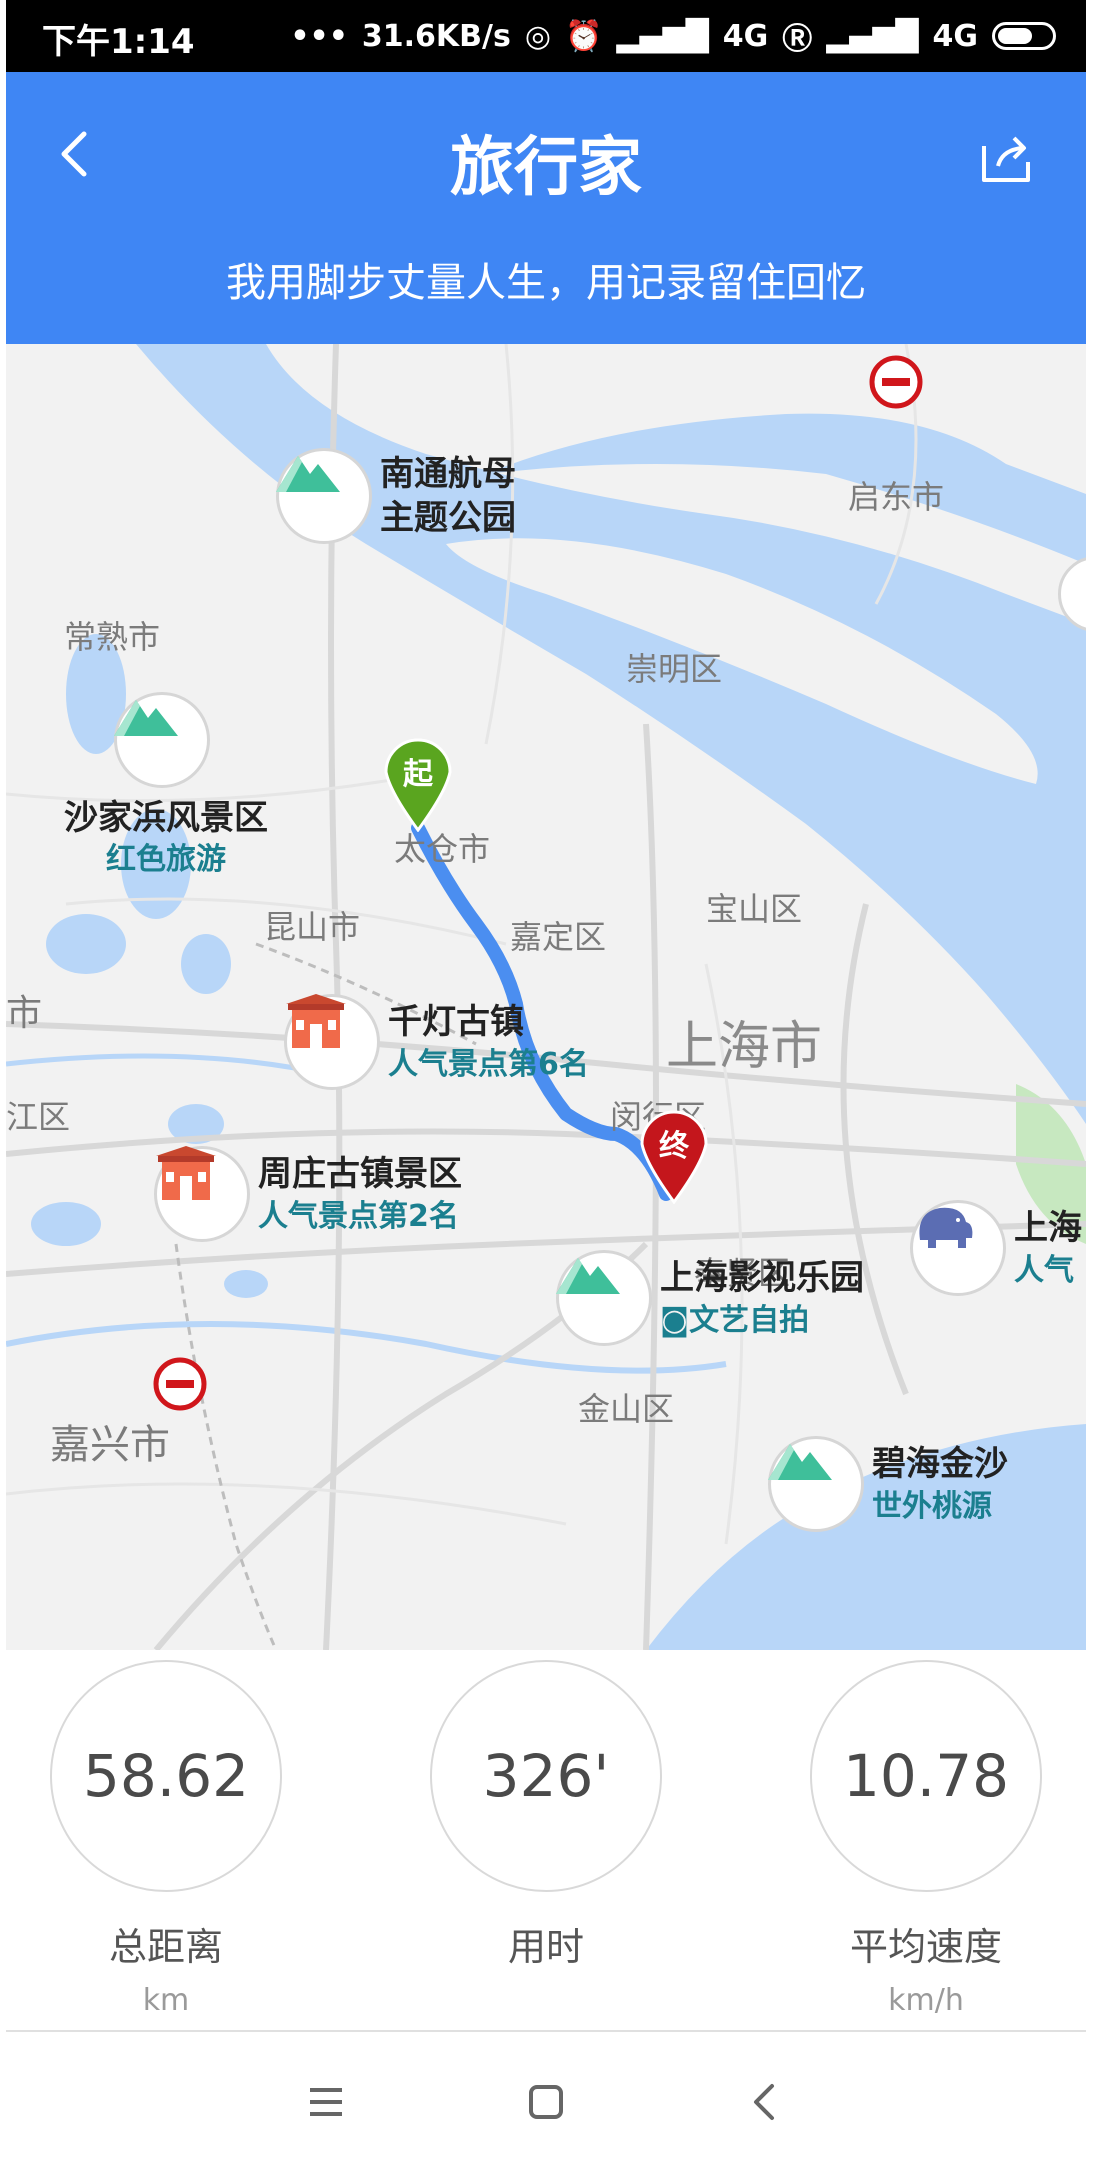  Describe the element at coordinates (166, 1776) in the screenshot. I see `stat-value: 58.62` at that location.